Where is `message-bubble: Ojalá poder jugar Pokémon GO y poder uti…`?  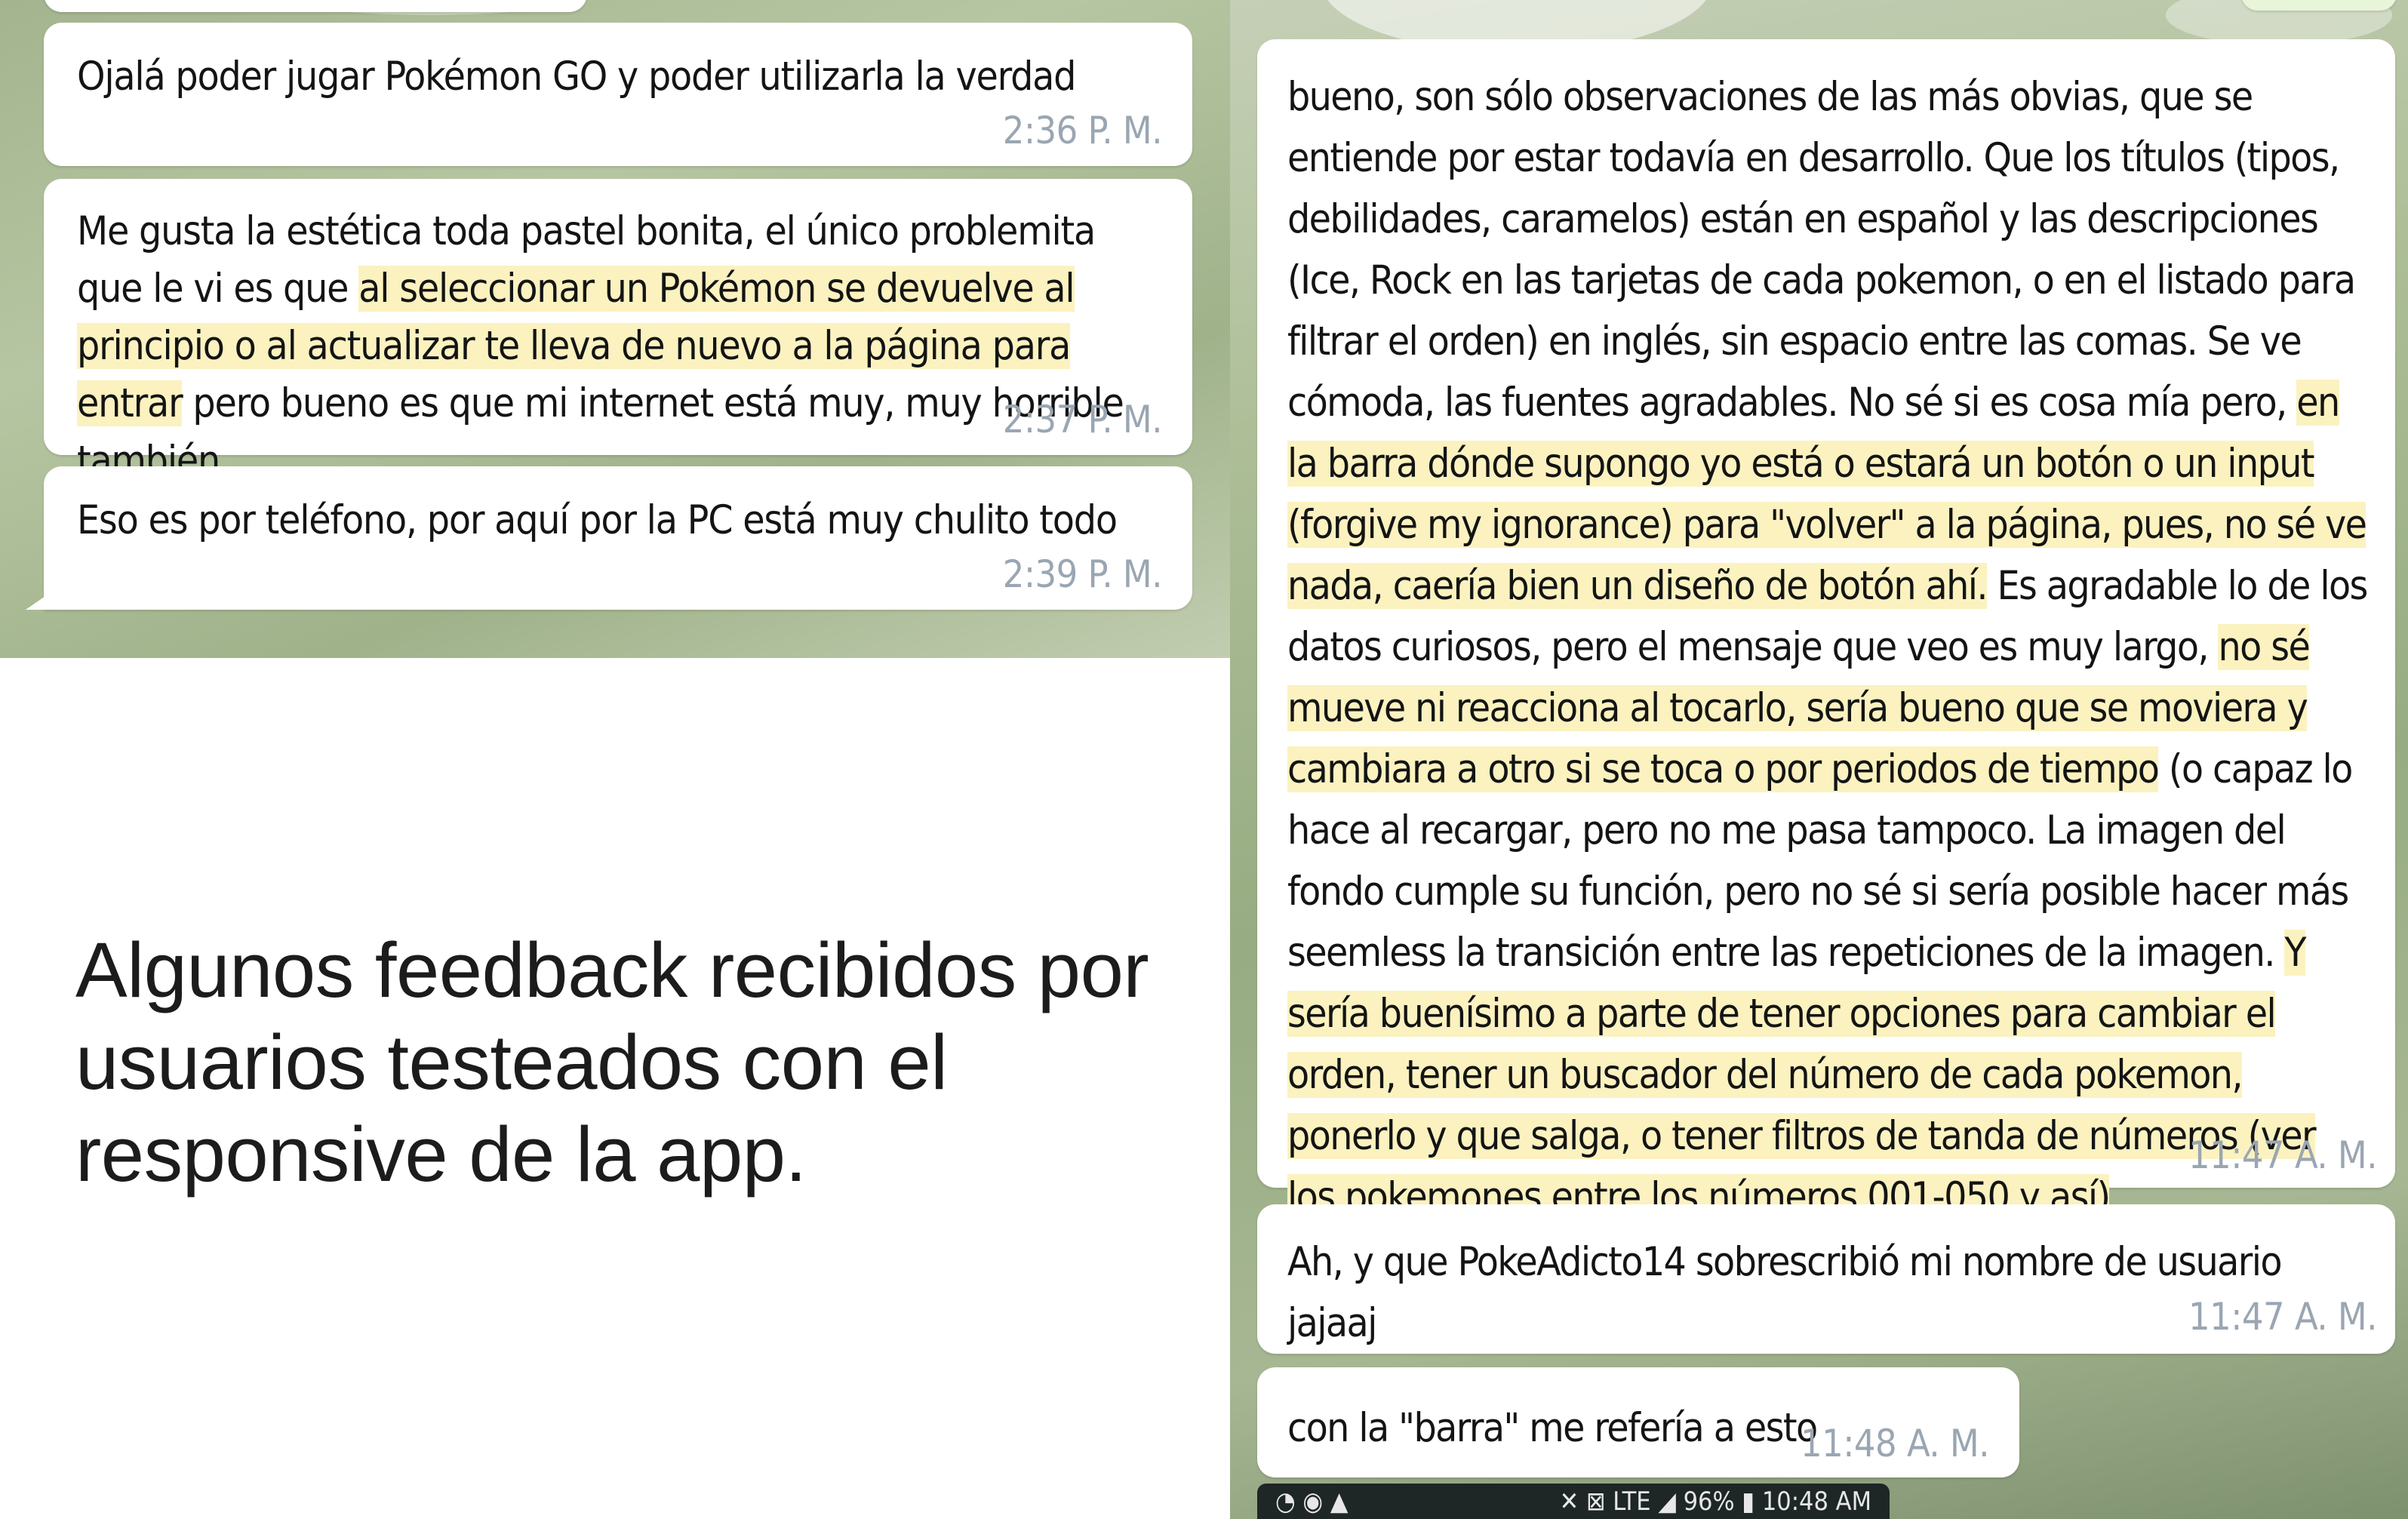
message-bubble: Ojalá poder jugar Pokémon GO y poder uti… is located at coordinates (618, 94).